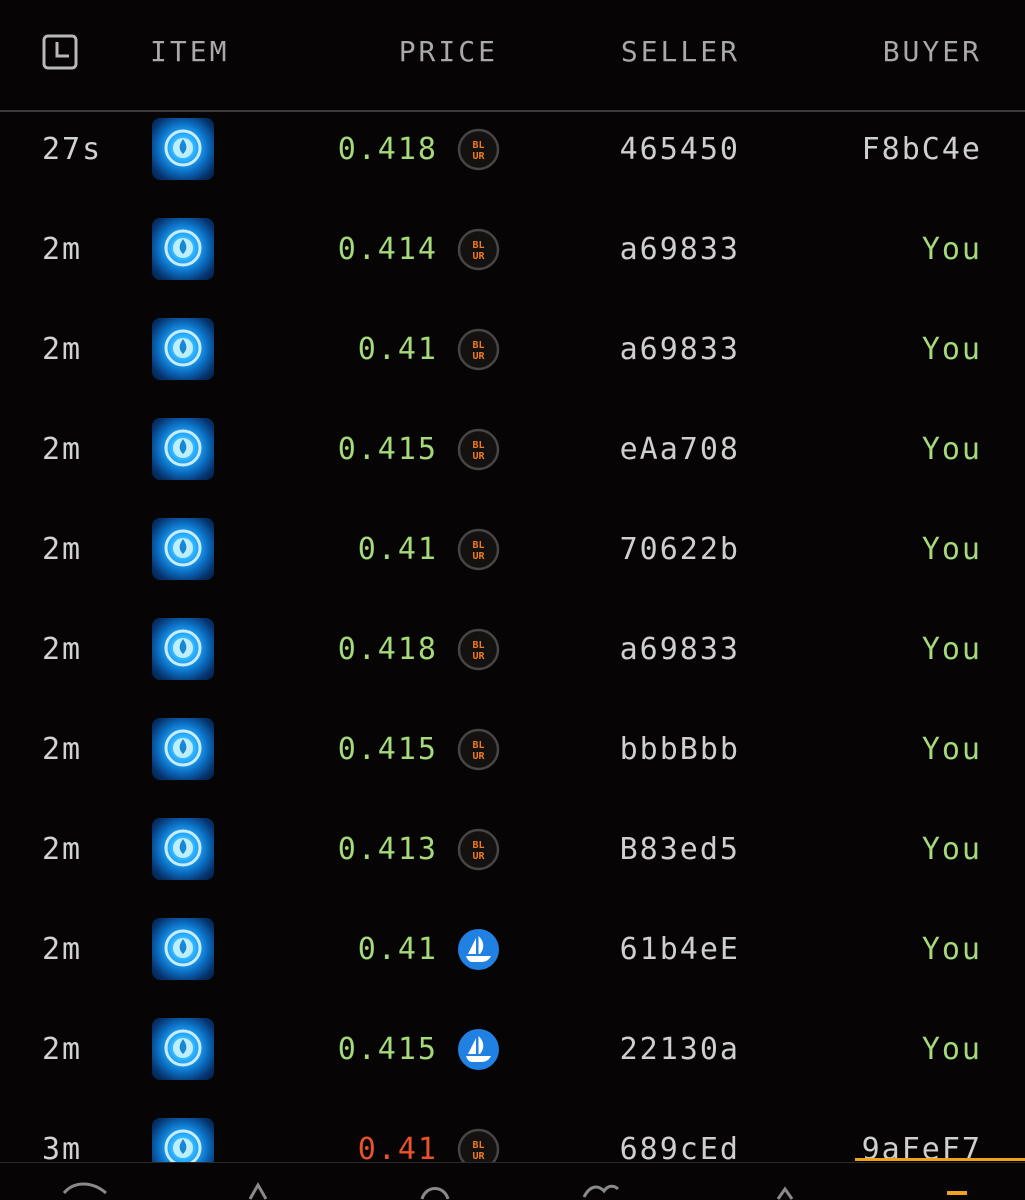  I want to click on seller-address: B83ed5, so click(650, 850).